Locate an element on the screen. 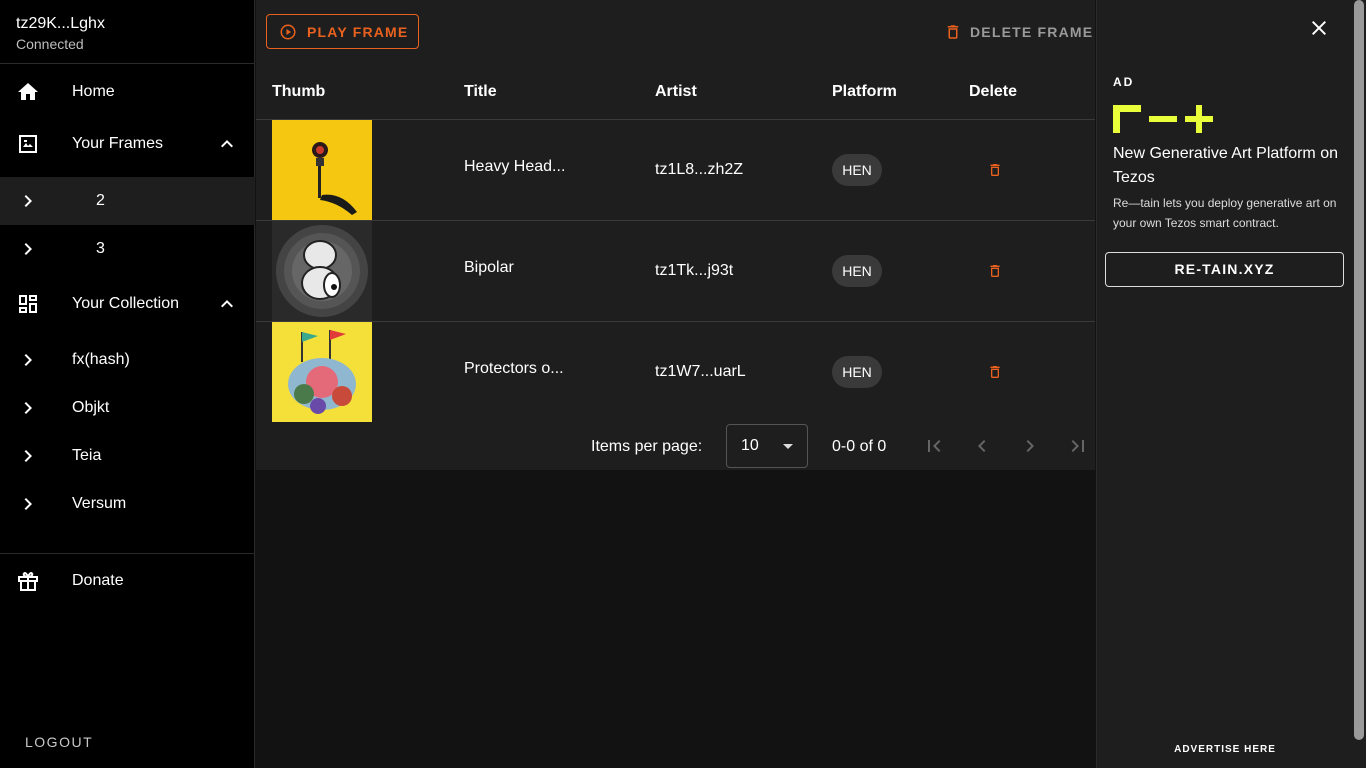 The width and height of the screenshot is (1366, 768). table-row: Heavy Head... tz1L8...zh2Z HEN is located at coordinates (675, 170).